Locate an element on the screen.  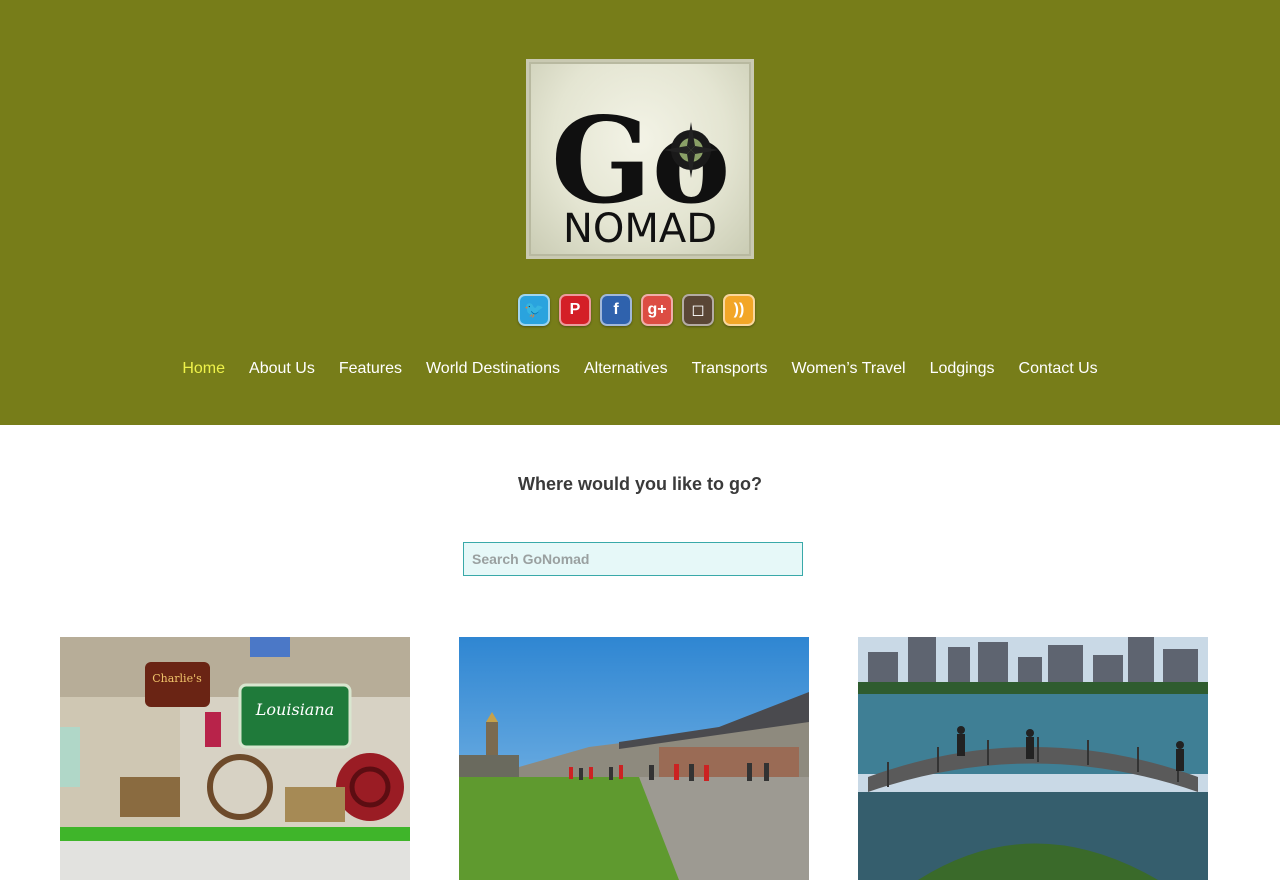
sign-charlies: Charlie's is located at coordinates (177, 678).